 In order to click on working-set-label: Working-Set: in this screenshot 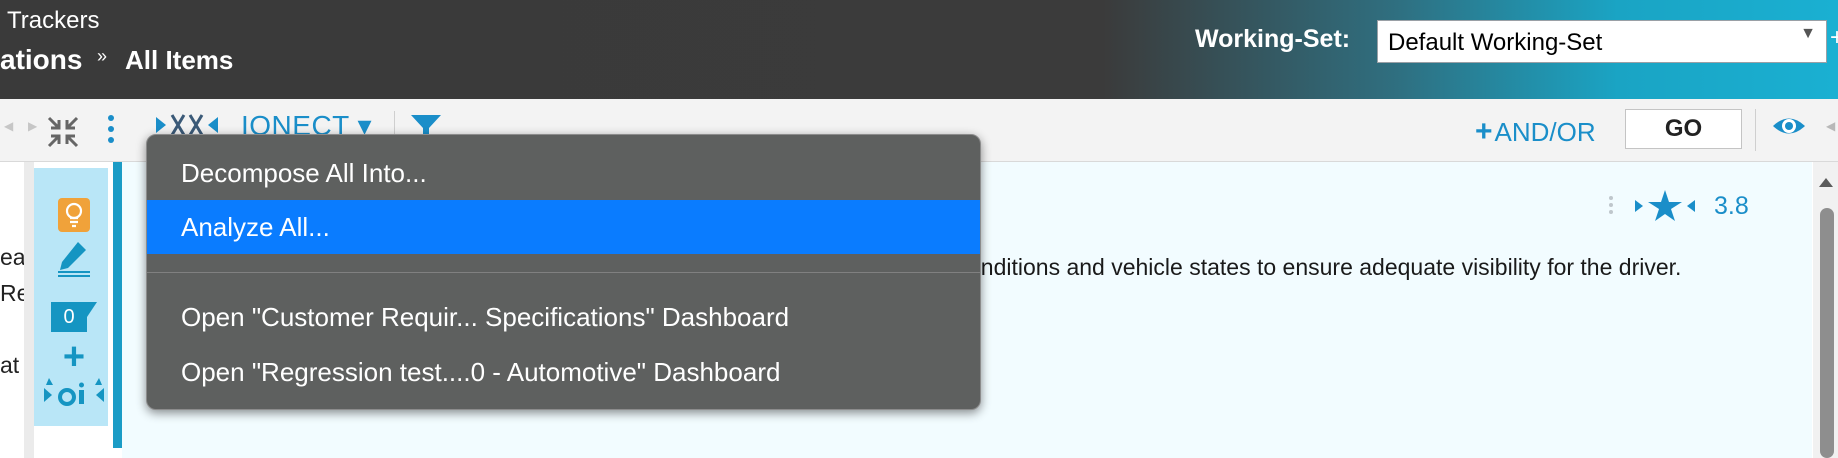, I will do `click(1273, 39)`.